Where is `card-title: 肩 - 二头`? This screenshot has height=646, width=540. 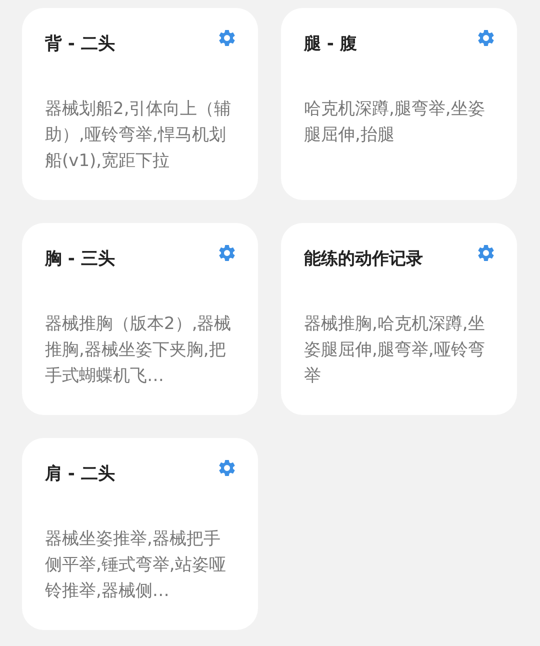
card-title: 肩 - 二头 is located at coordinates (80, 474).